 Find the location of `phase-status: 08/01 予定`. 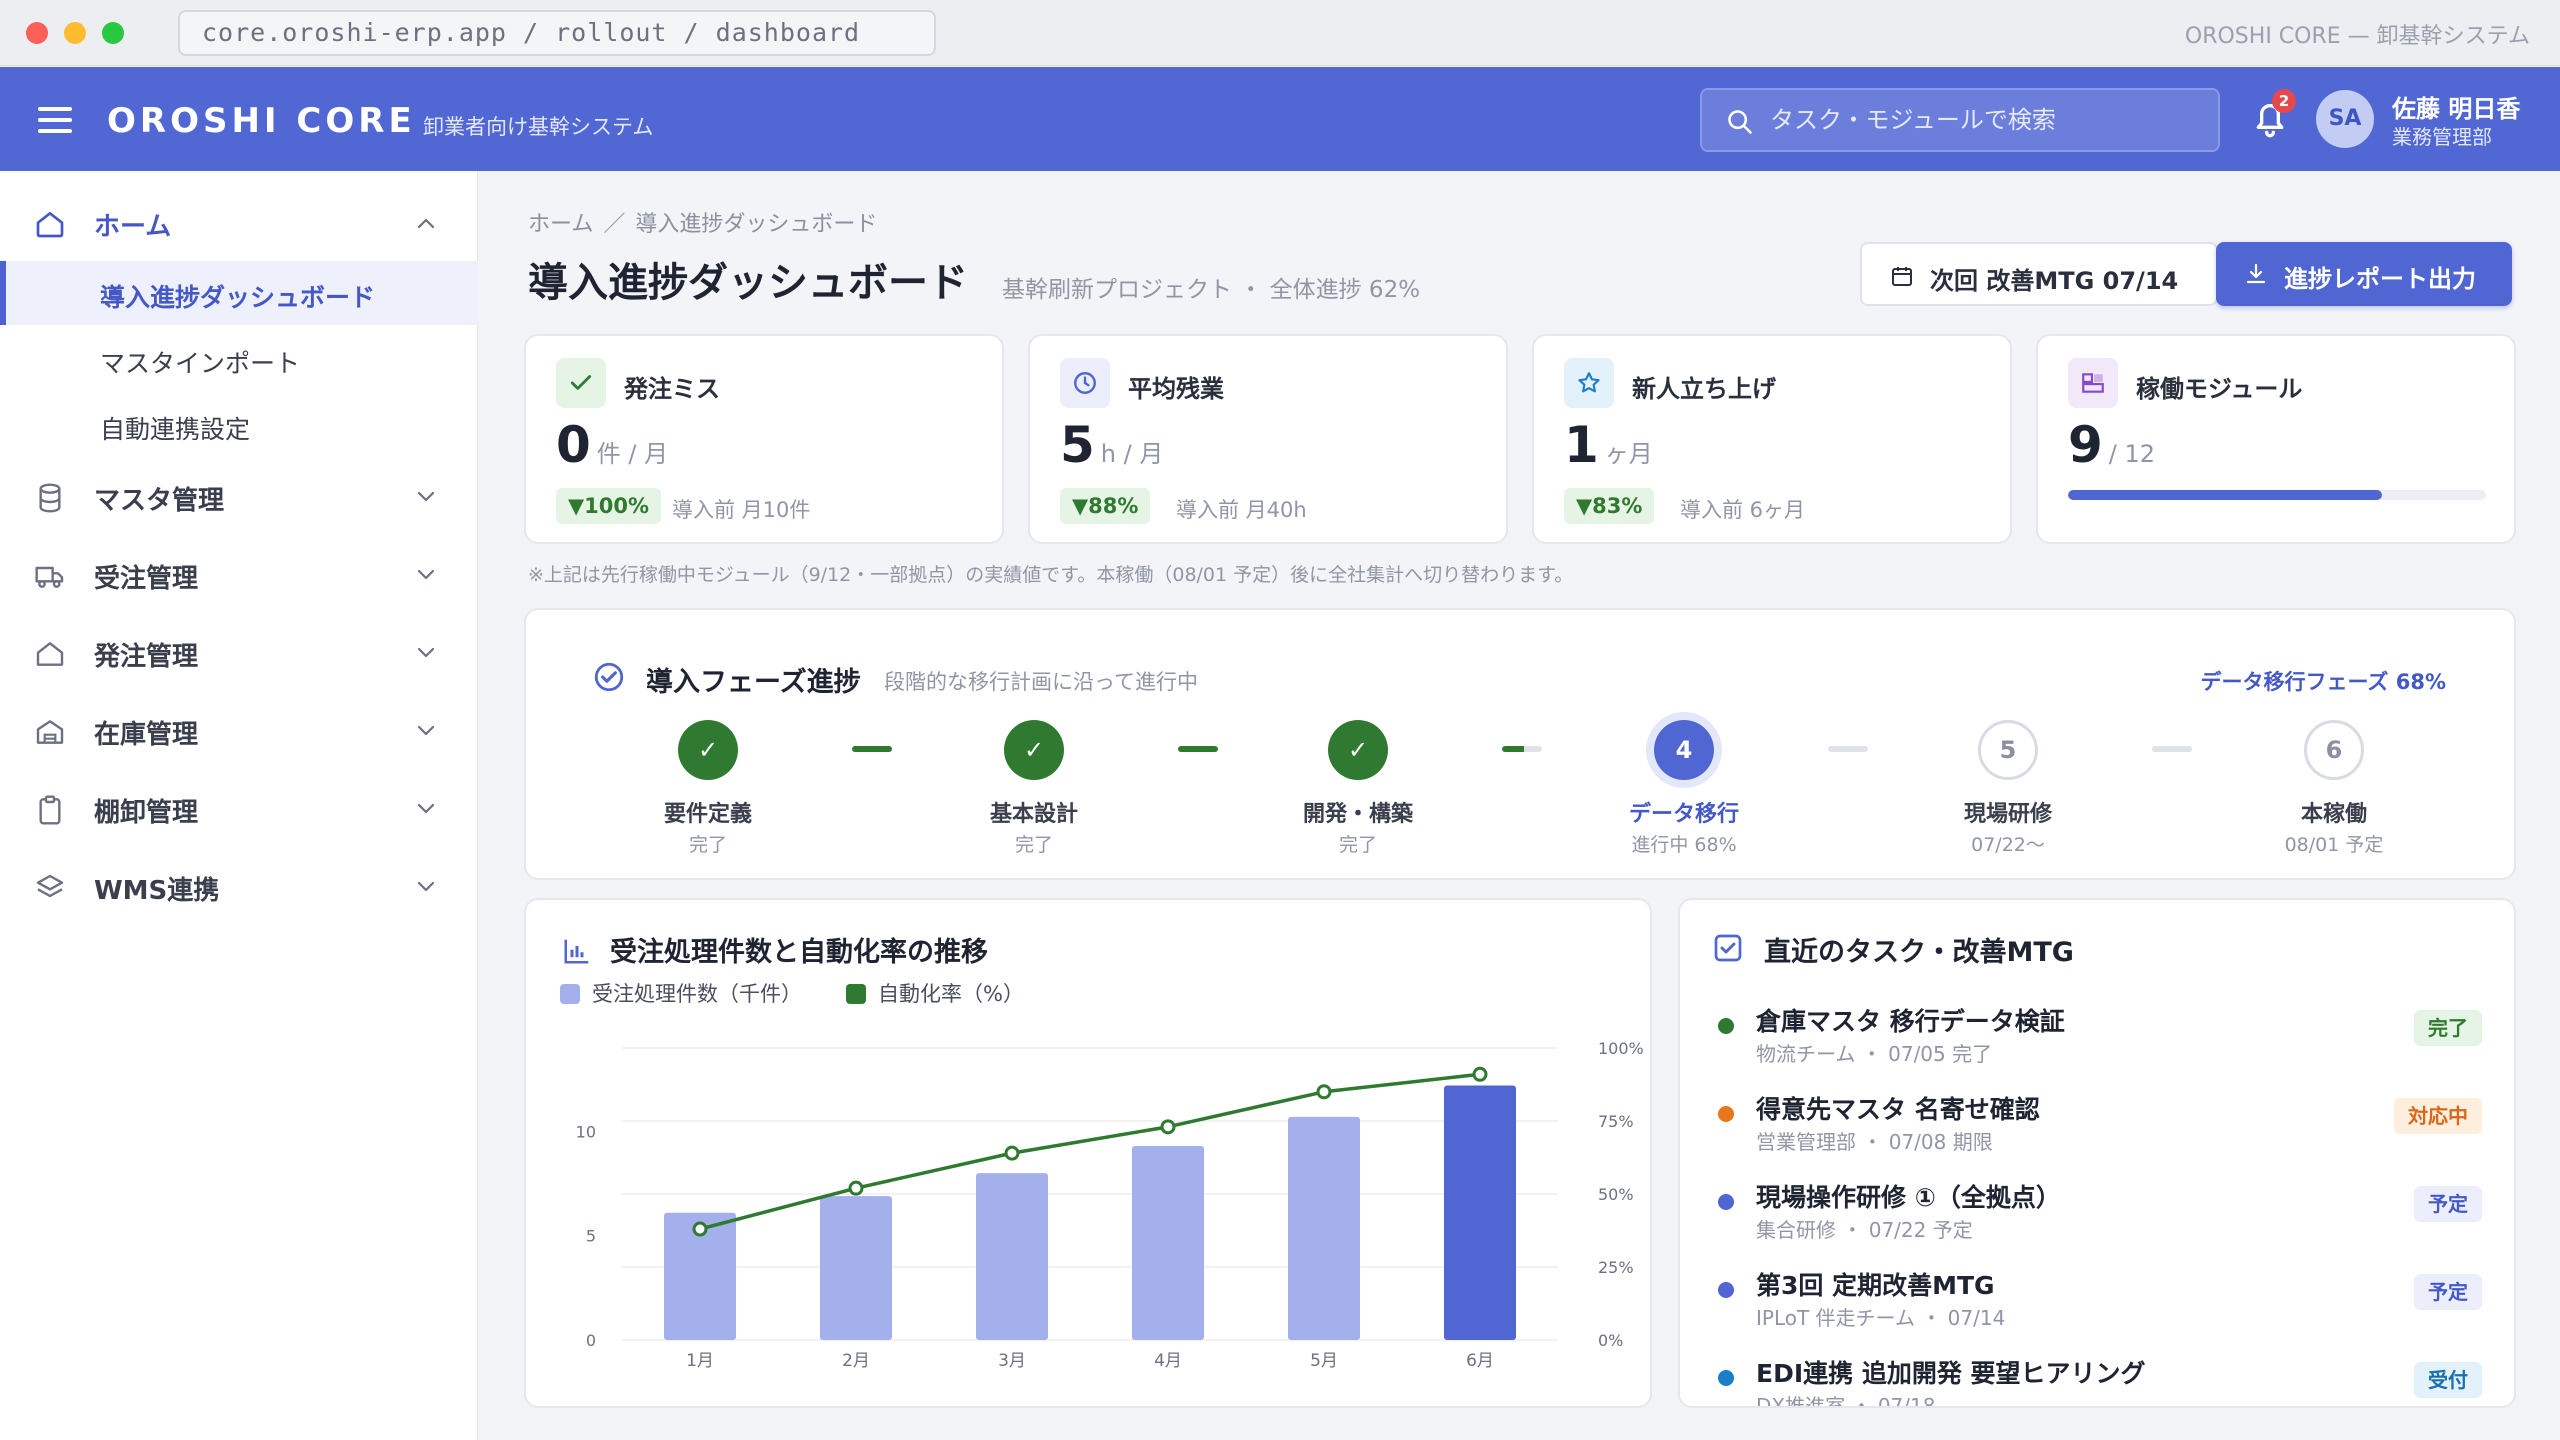

phase-status: 08/01 予定 is located at coordinates (2334, 845).